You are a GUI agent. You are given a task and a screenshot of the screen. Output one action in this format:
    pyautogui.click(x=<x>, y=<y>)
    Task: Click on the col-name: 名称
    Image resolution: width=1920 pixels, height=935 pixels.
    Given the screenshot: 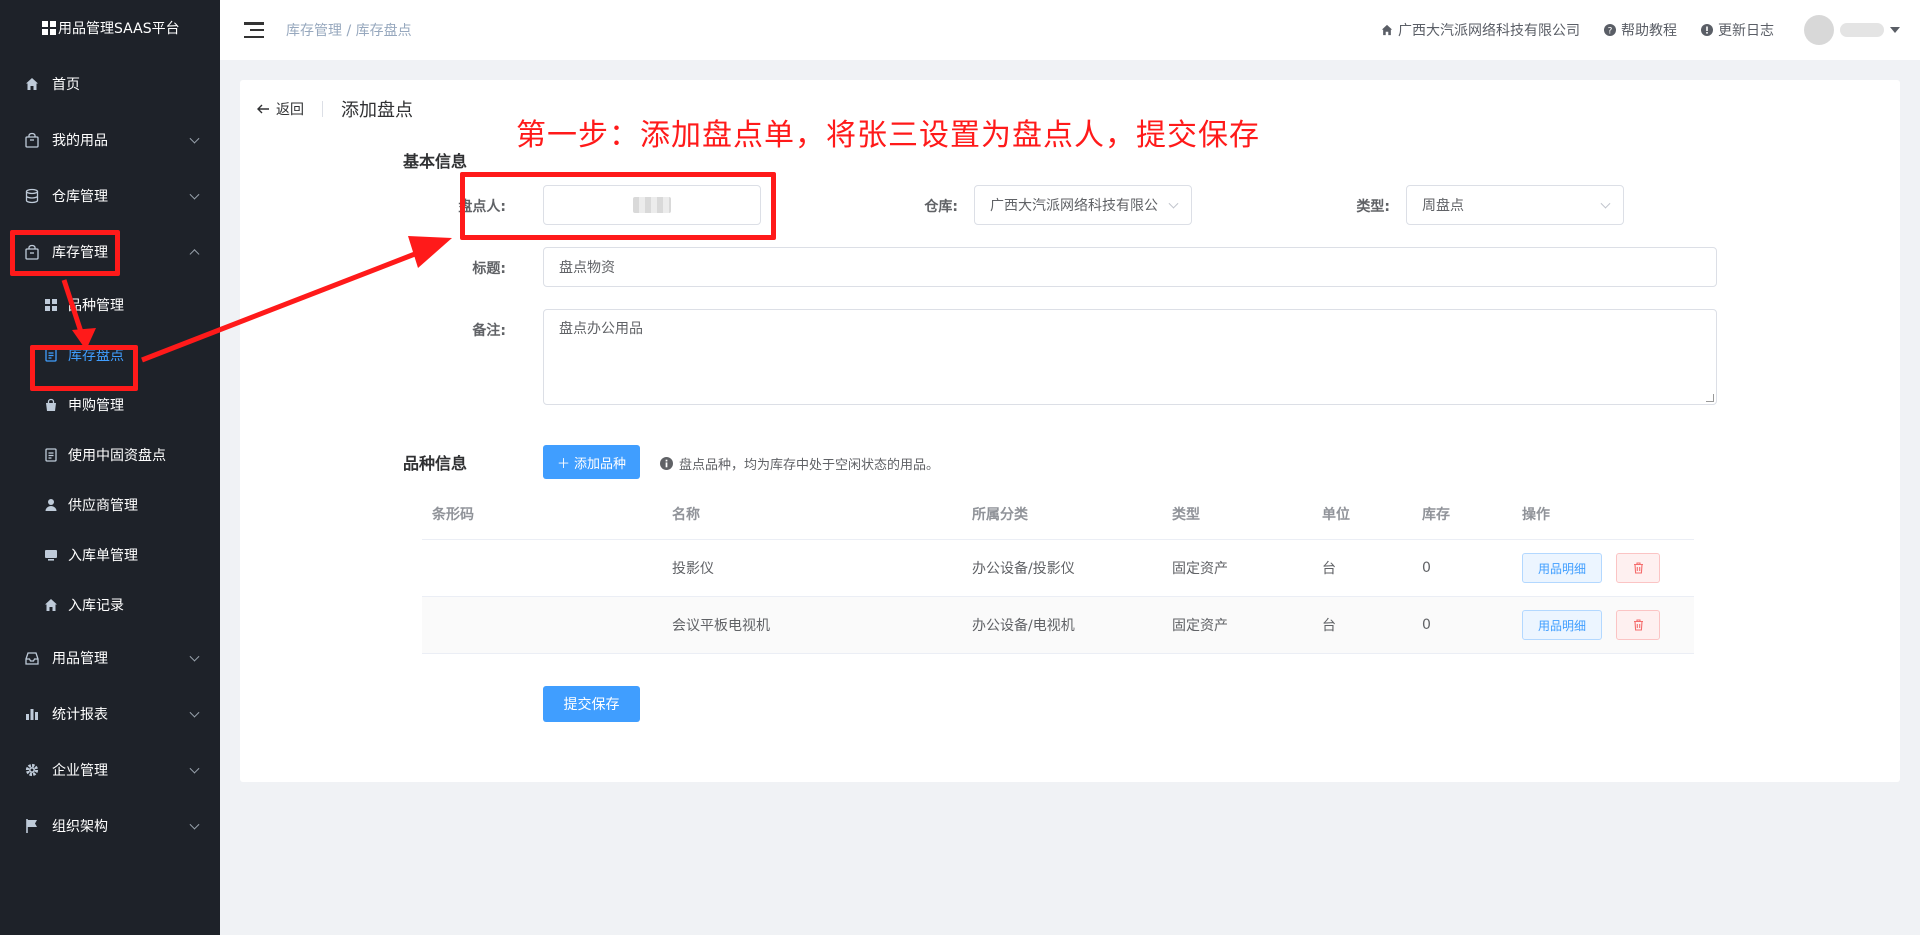 What is the action you would take?
    pyautogui.click(x=686, y=514)
    